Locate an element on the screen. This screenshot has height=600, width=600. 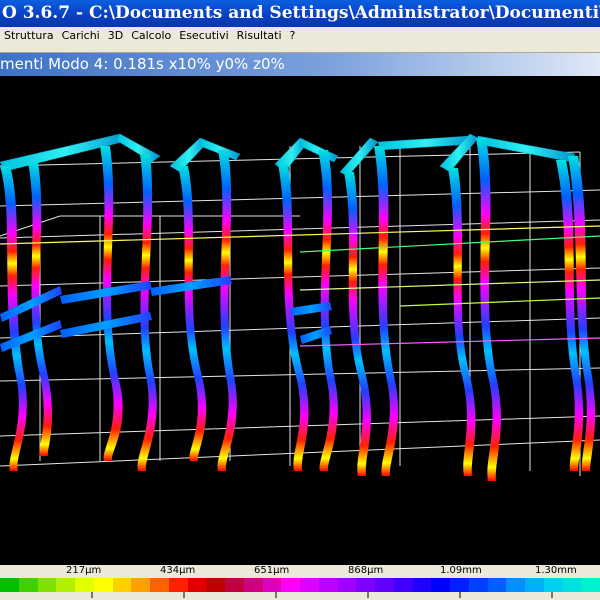
floor-beams is located at coordinates (166, 314).